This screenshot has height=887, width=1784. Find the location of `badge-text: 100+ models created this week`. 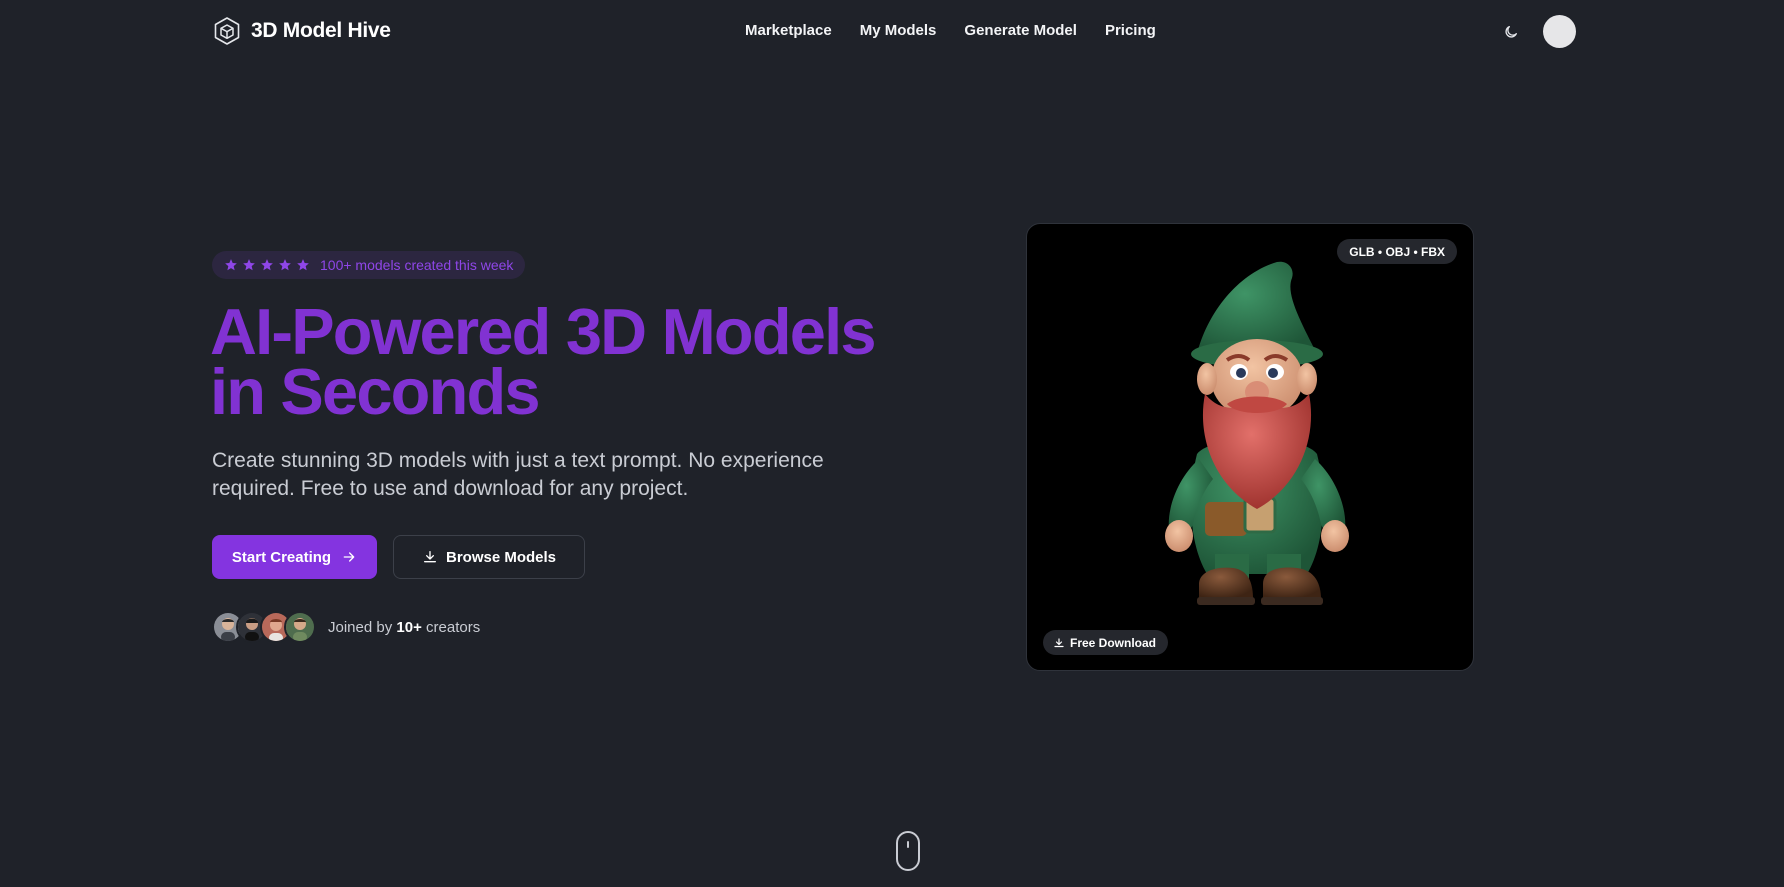

badge-text: 100+ models created this week is located at coordinates (417, 265).